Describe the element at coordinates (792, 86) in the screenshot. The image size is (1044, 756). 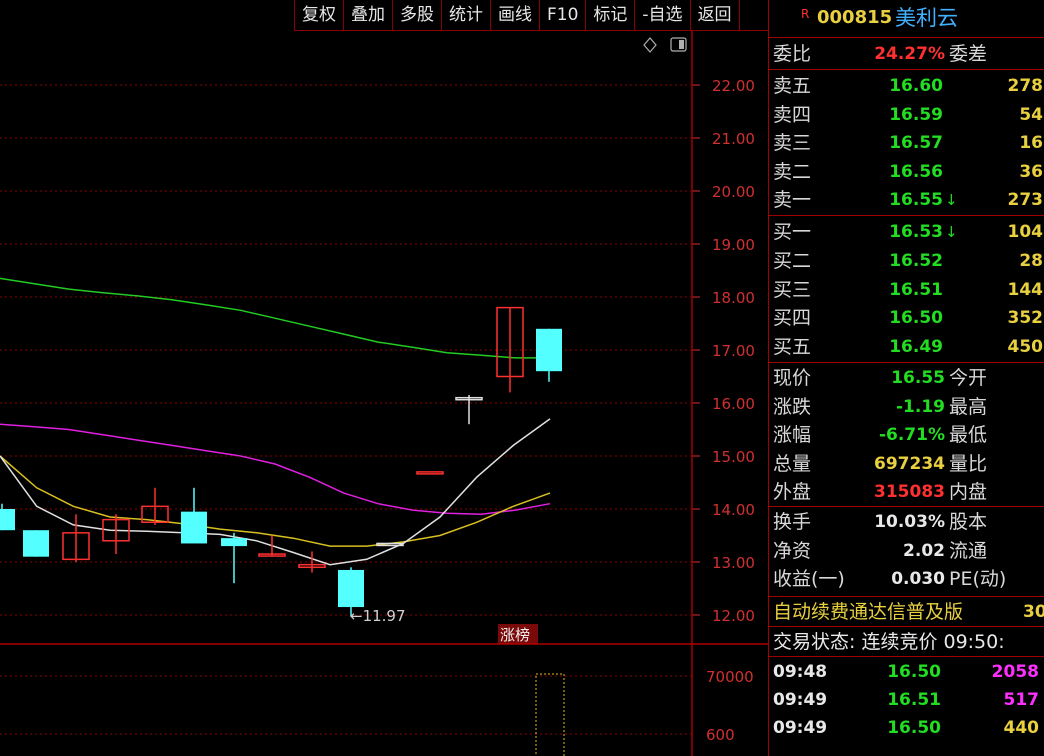
I see `order-level-label: 卖五` at that location.